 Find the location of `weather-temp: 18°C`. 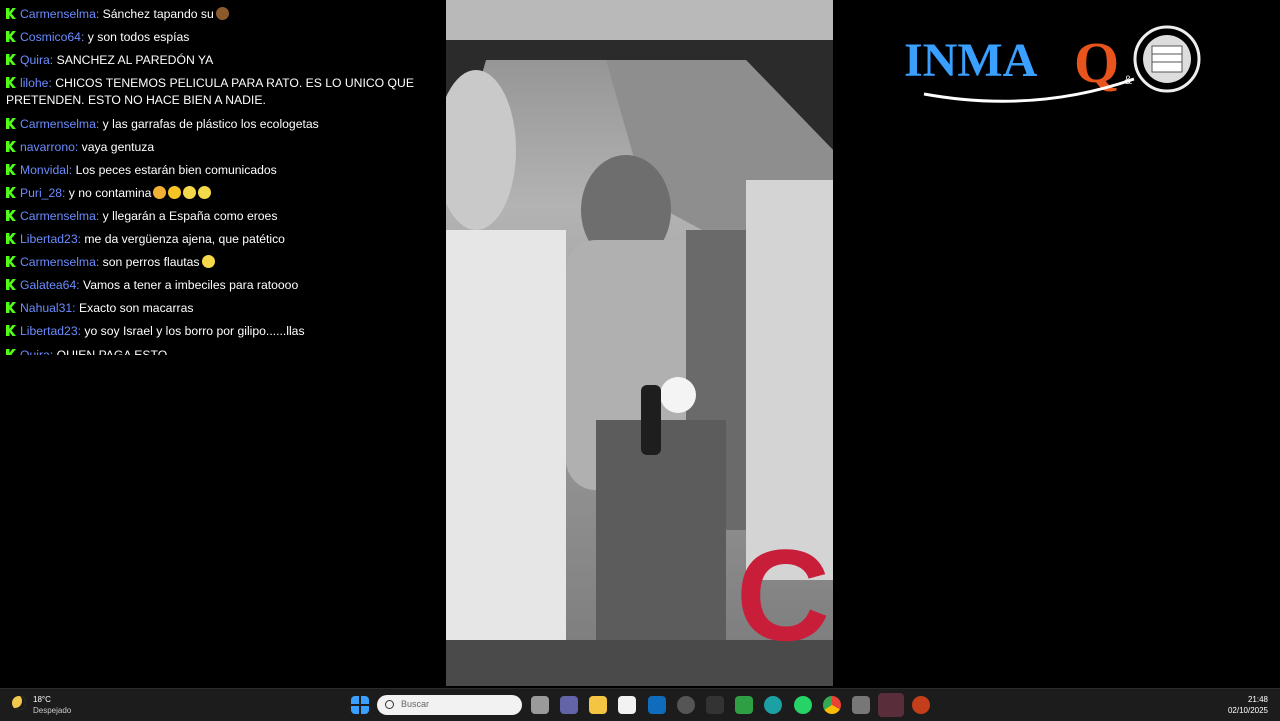

weather-temp: 18°C is located at coordinates (42, 699).